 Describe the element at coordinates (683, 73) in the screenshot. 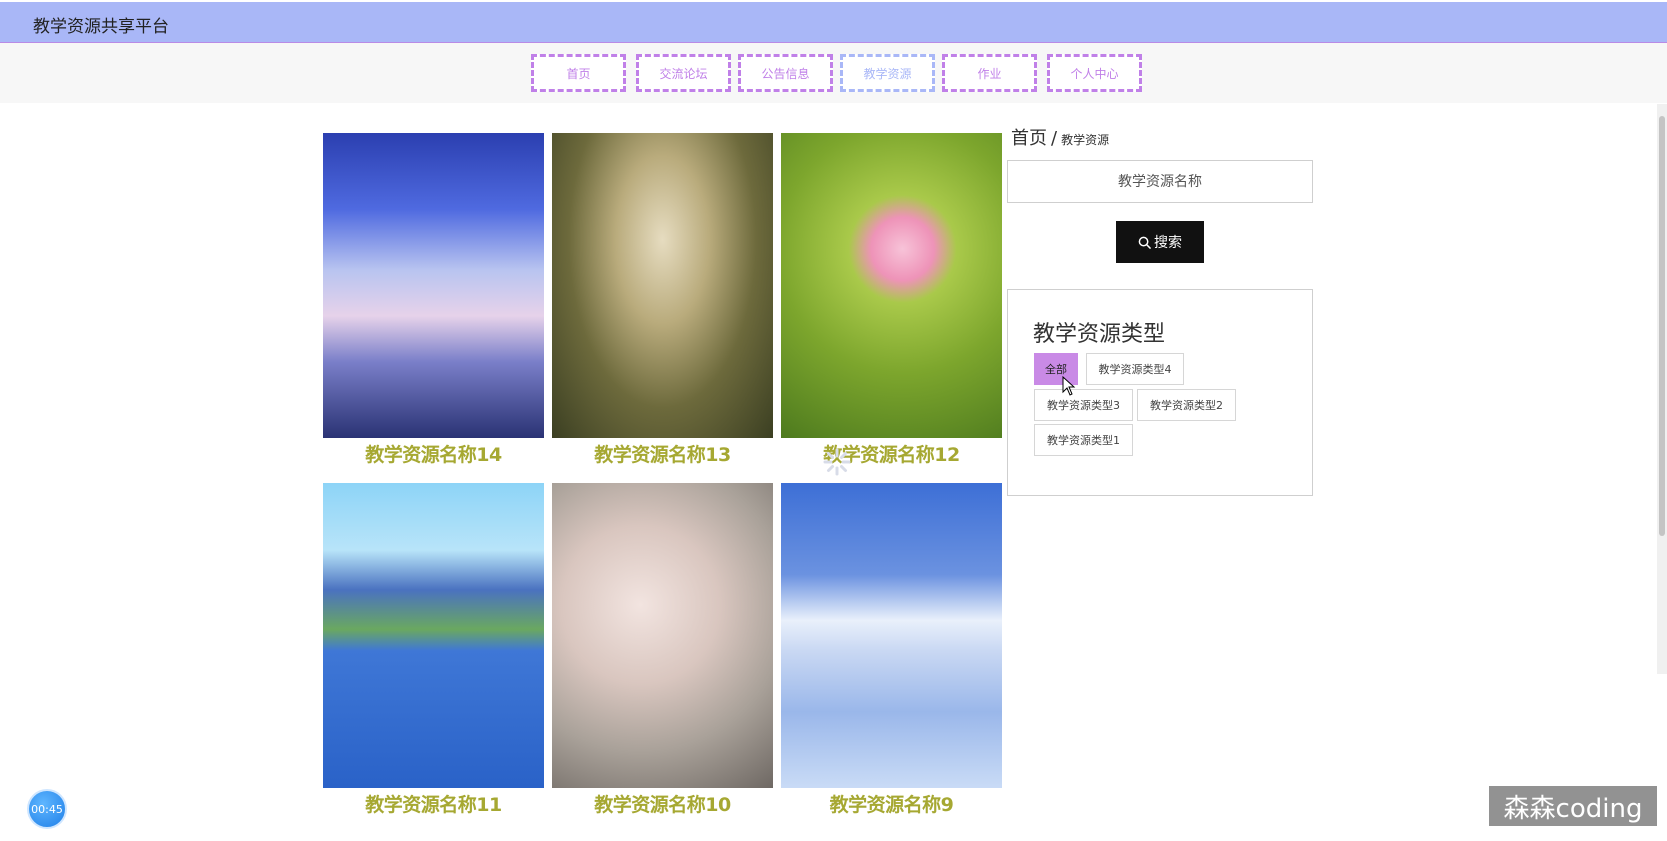

I see `nav-item-forum: 交流论坛` at that location.